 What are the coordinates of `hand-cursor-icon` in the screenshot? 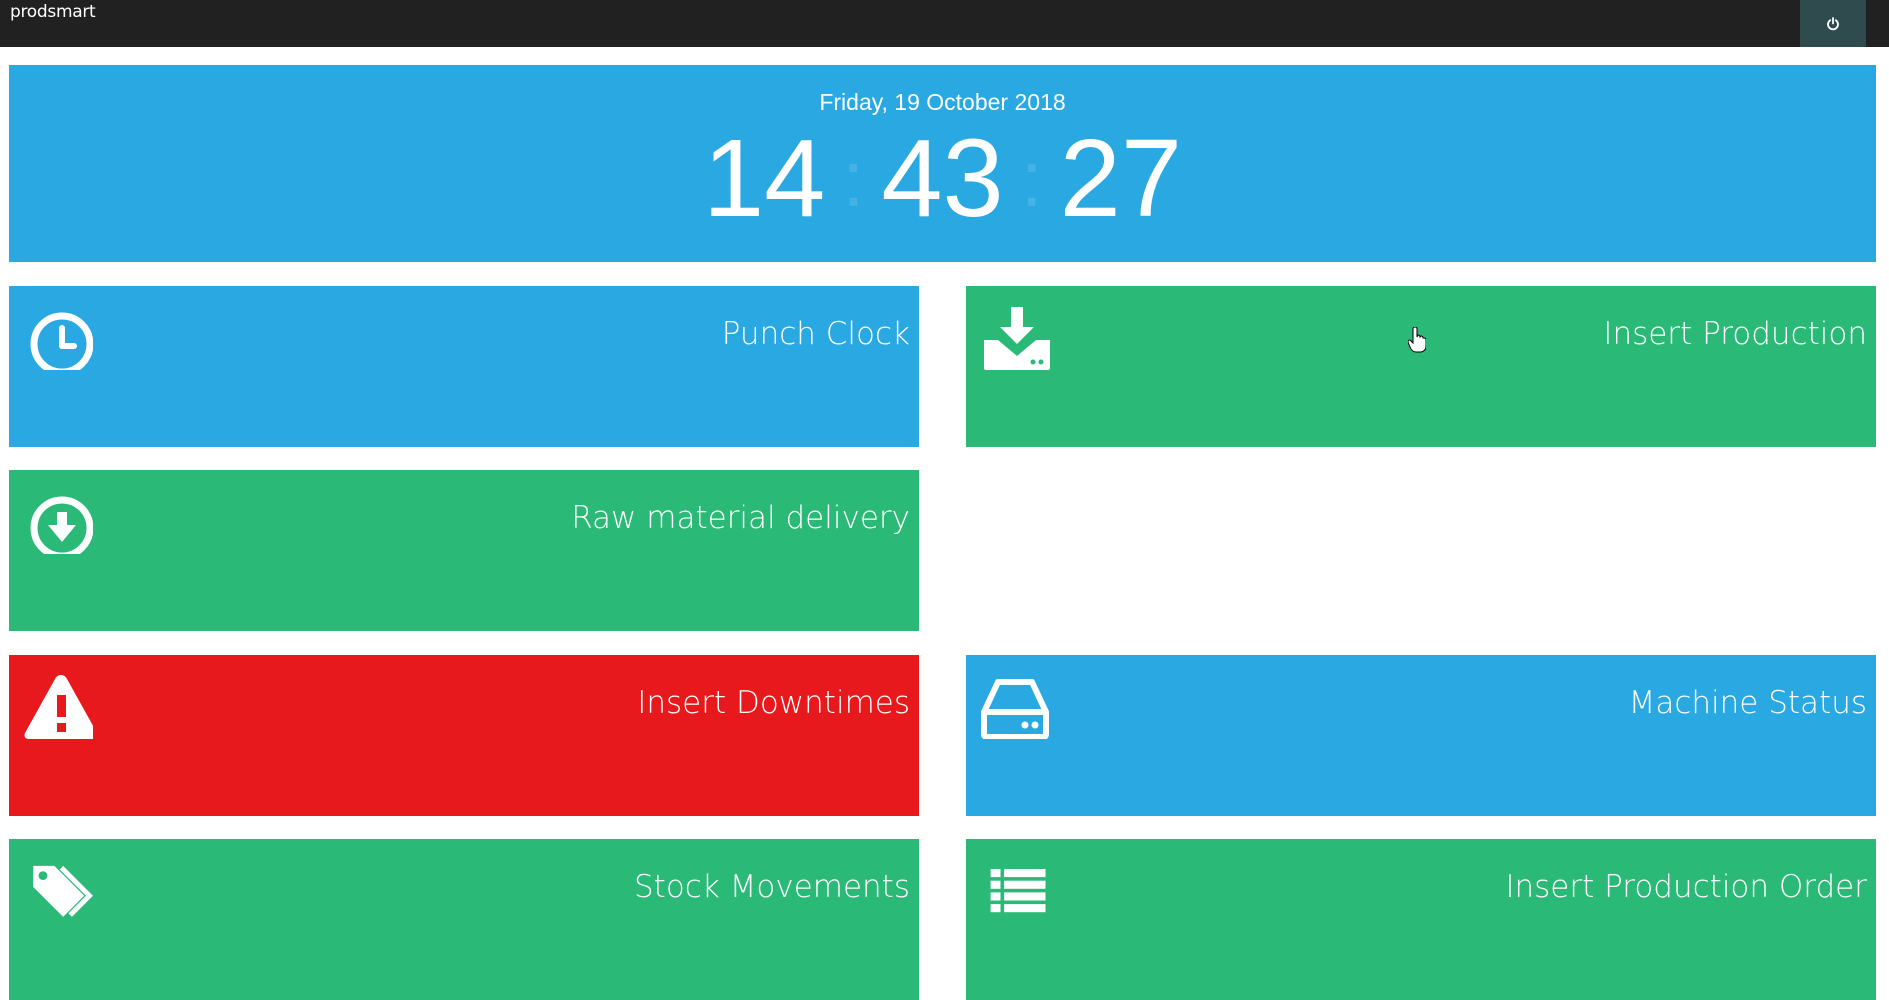 It's located at (1417, 340).